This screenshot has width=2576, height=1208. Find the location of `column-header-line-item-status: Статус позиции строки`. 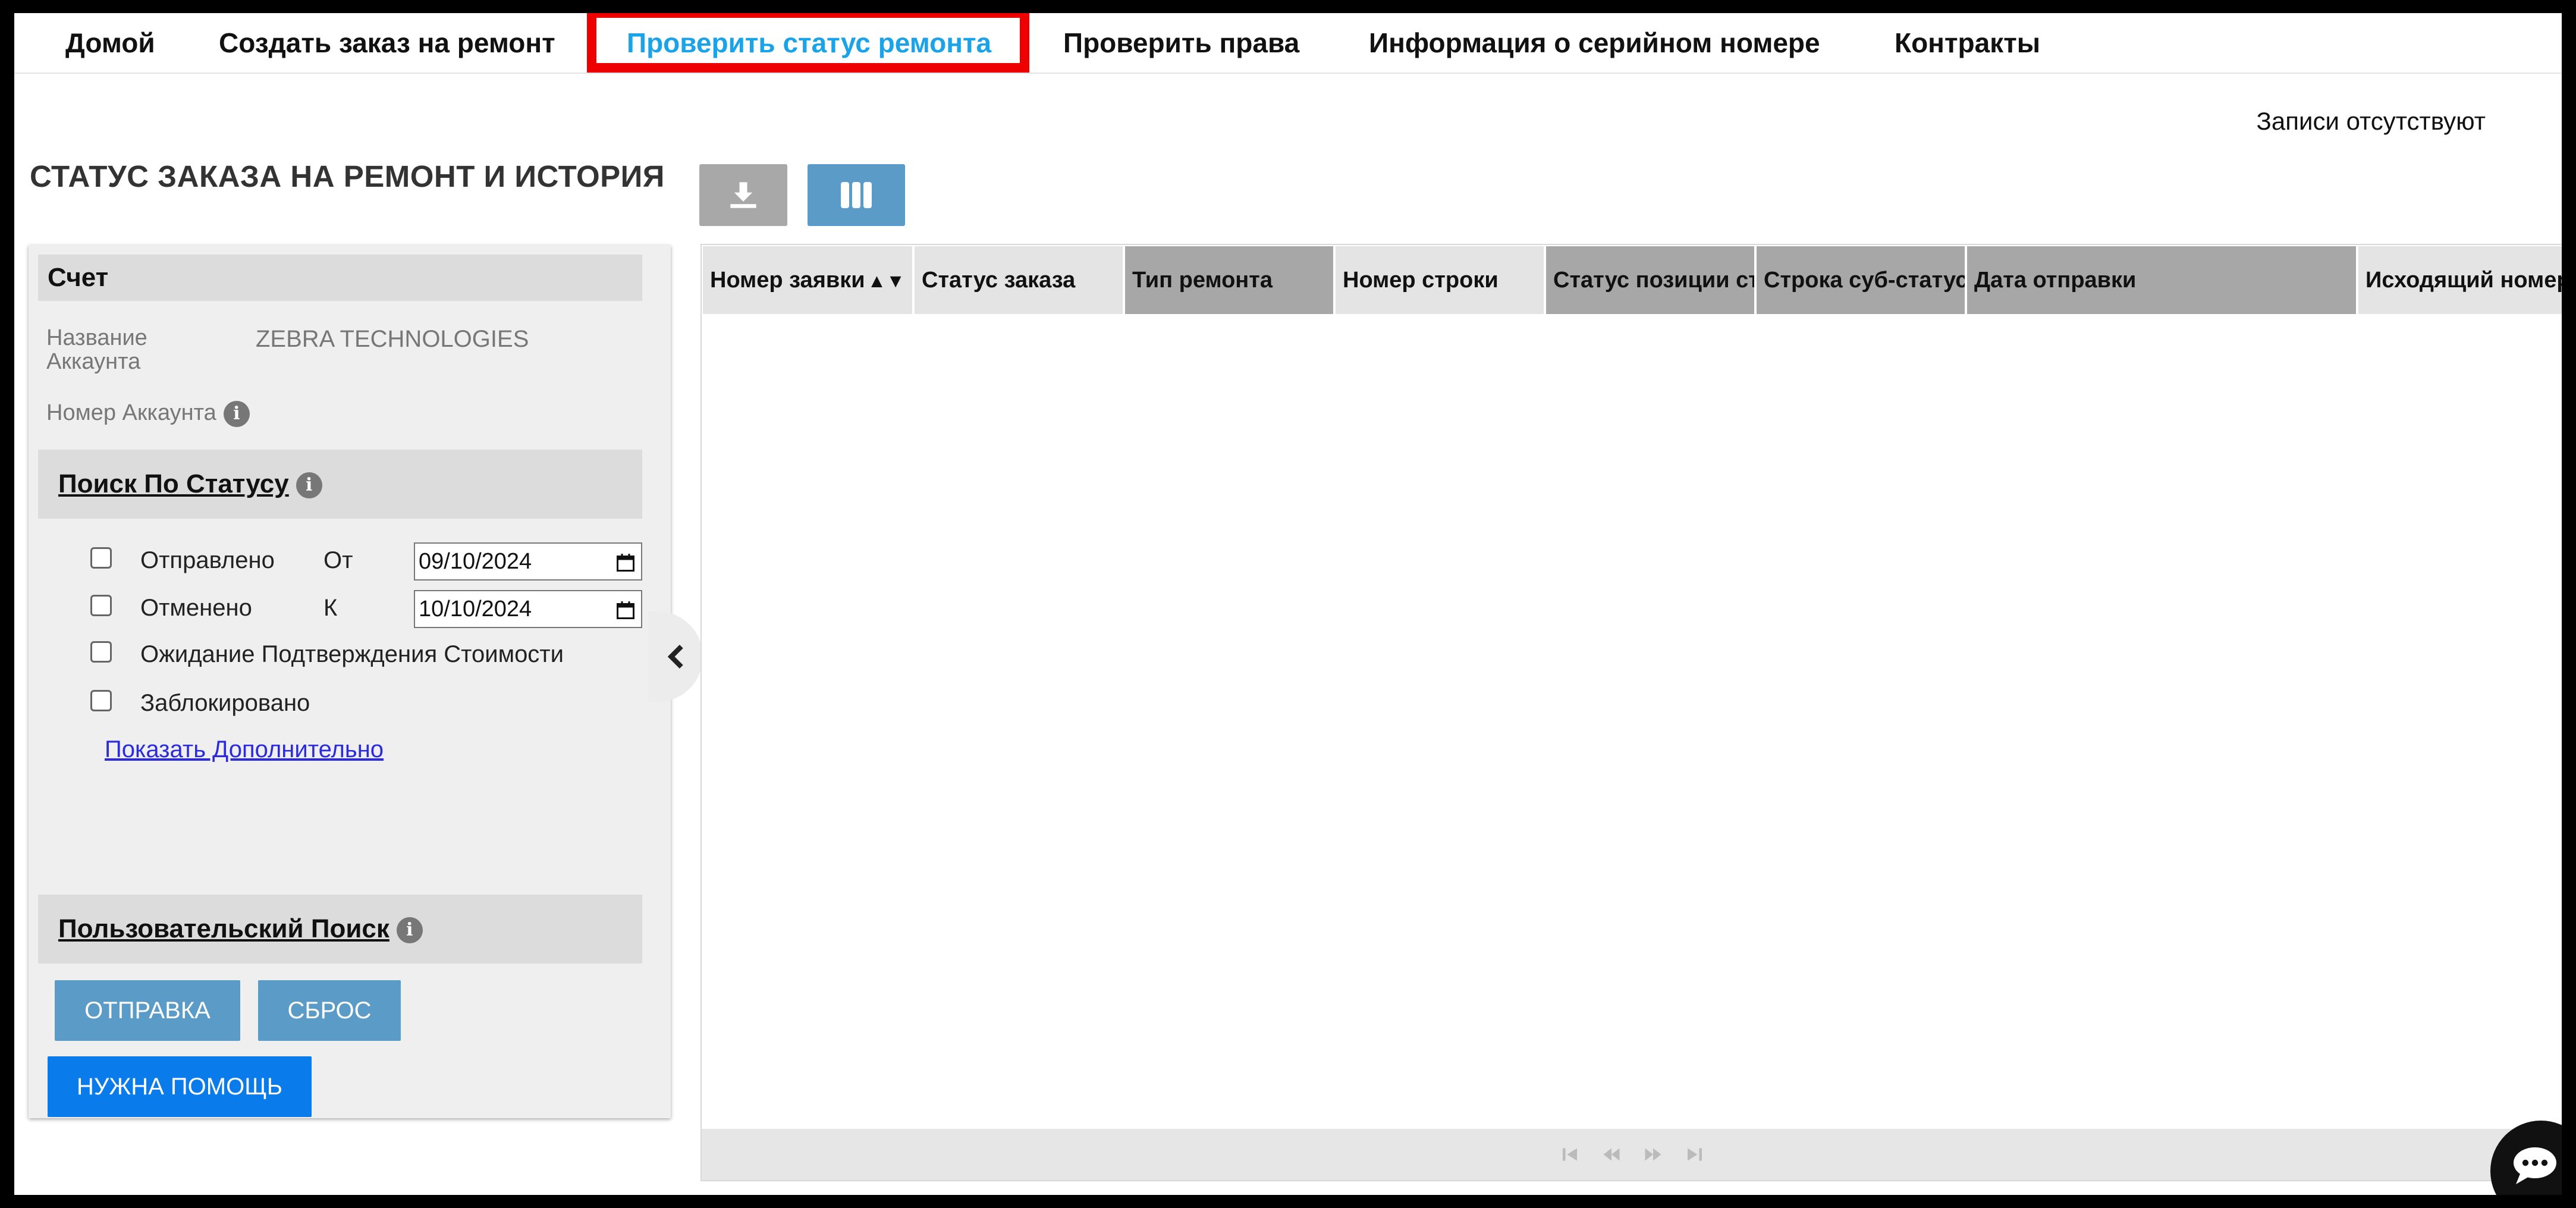

column-header-line-item-status: Статус позиции строки is located at coordinates (1651, 280).